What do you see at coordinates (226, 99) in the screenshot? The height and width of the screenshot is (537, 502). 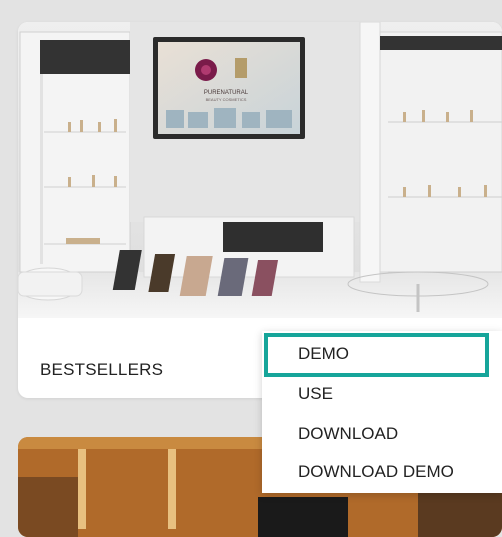 I see `svg-text: BEAUTY COSMETICS` at bounding box center [226, 99].